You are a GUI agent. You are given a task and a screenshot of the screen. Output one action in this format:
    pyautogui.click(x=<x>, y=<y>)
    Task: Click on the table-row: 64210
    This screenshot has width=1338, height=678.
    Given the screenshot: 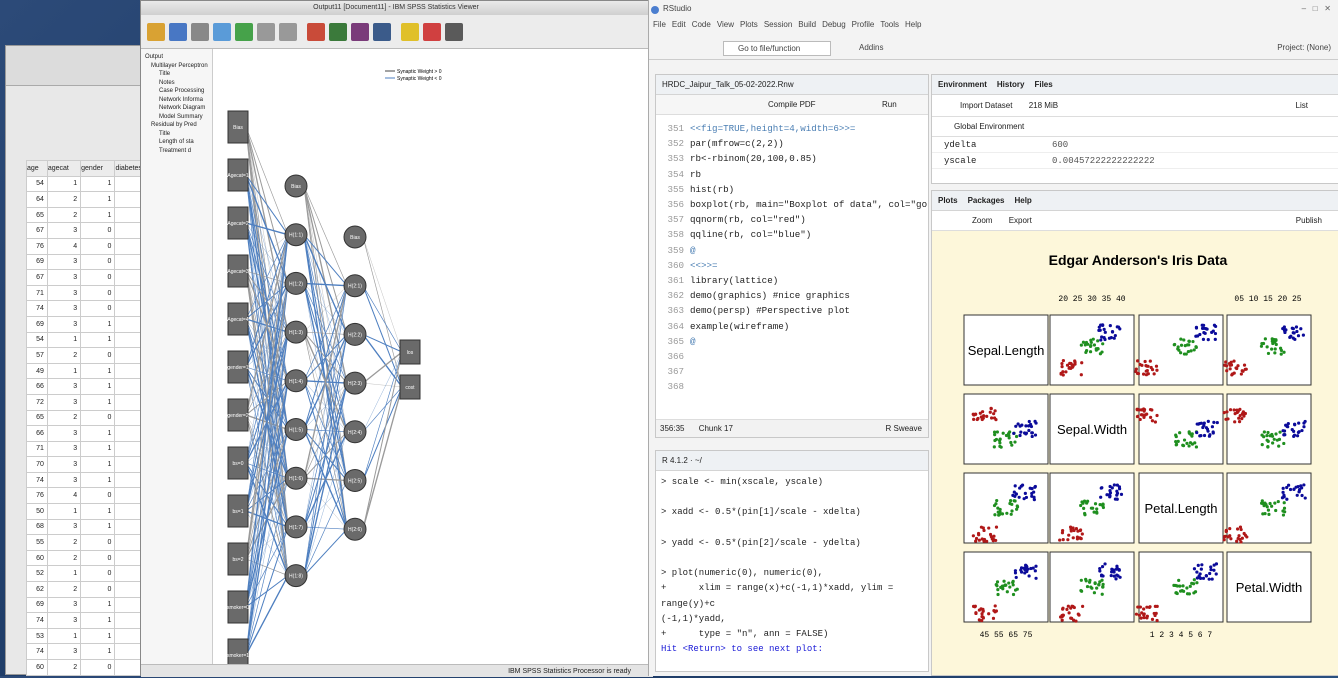 What is the action you would take?
    pyautogui.click(x=91, y=199)
    